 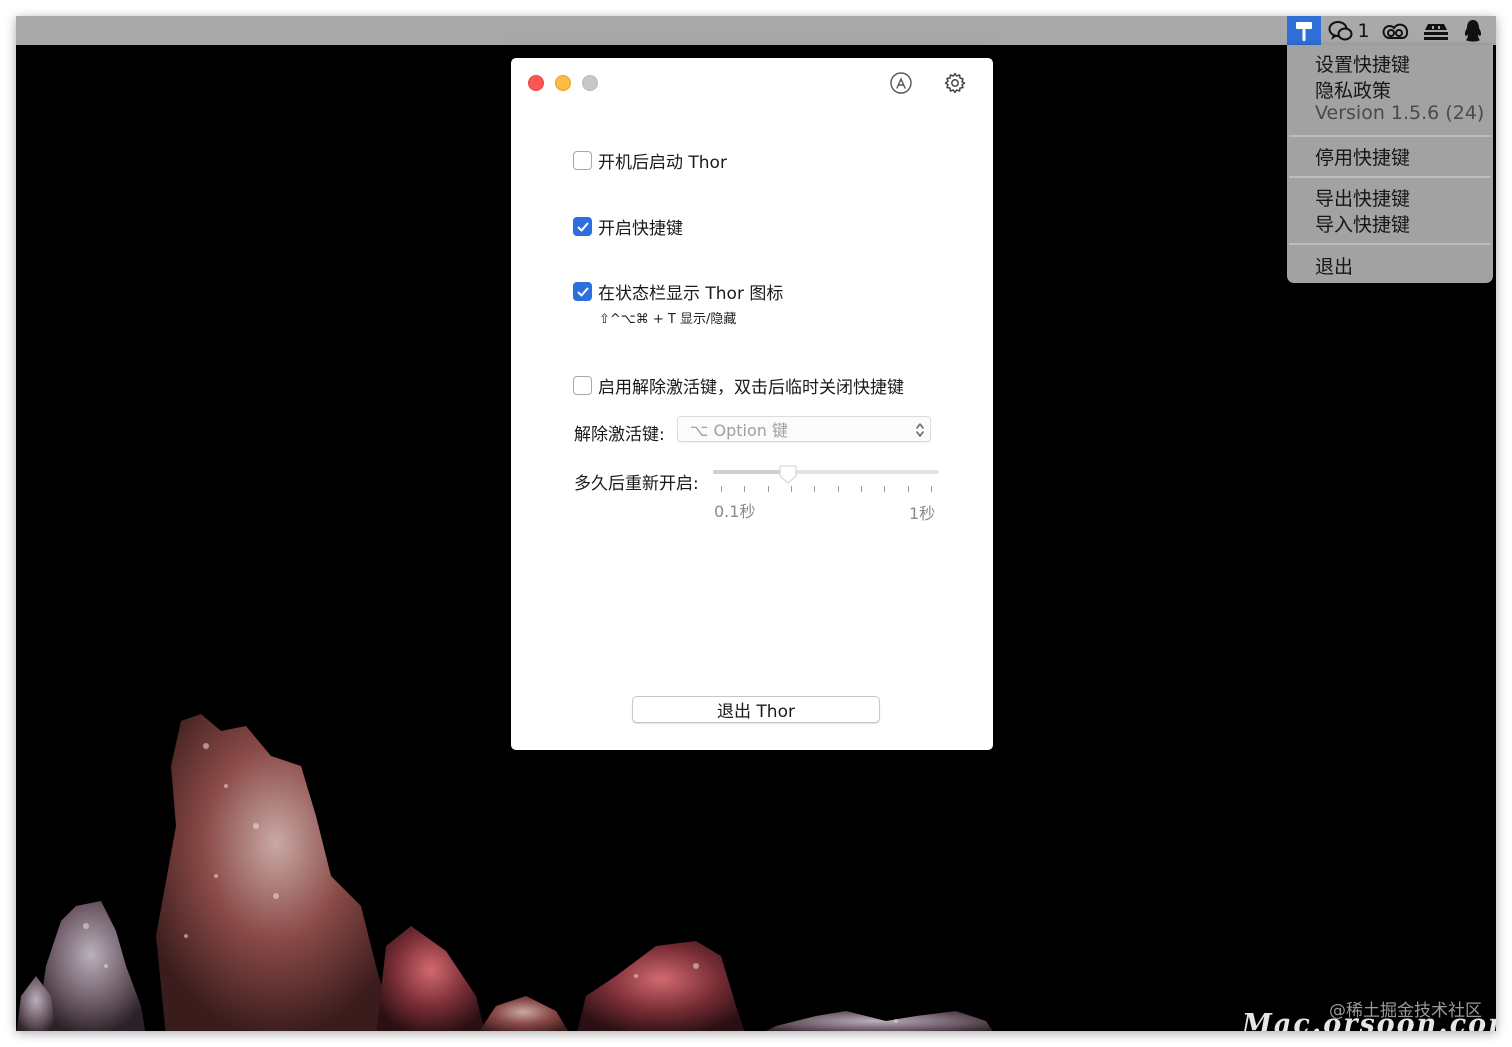 I want to click on wechat-icon, so click(x=1340, y=30).